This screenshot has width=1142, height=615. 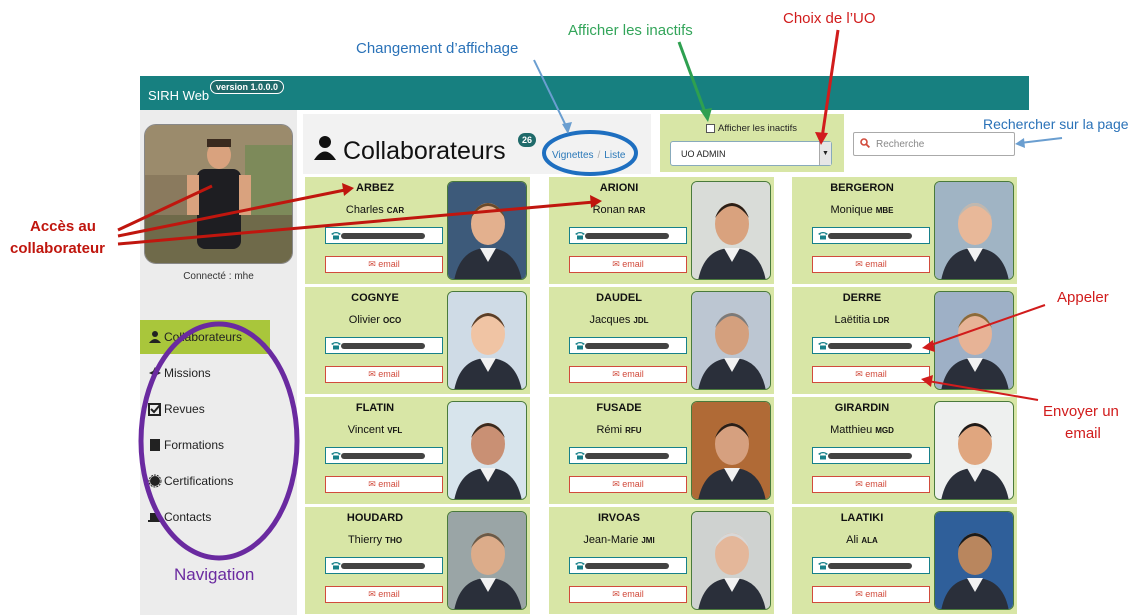 I want to click on search-input: Recherche, so click(x=934, y=144).